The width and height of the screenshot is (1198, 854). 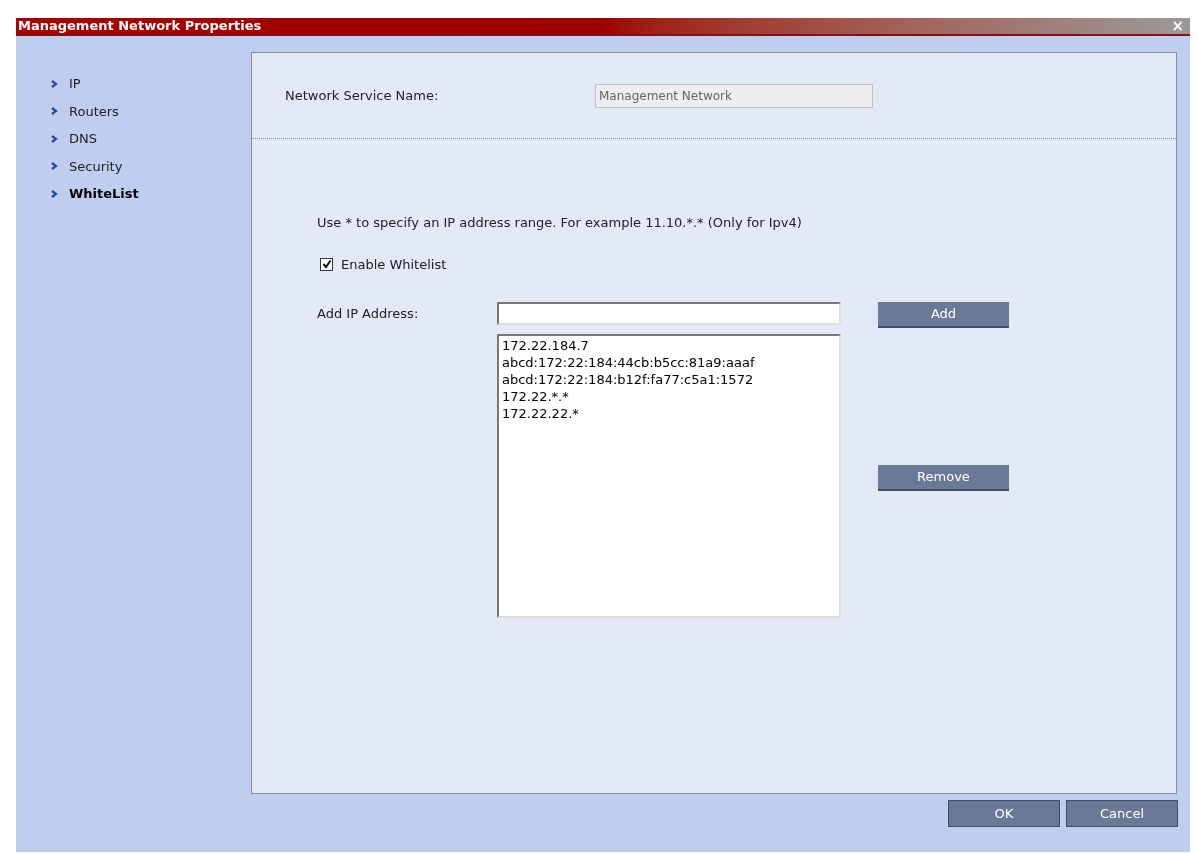 I want to click on list-item: abcd:172:22:184:b12f:fa77:c5a1:1572, so click(x=669, y=379).